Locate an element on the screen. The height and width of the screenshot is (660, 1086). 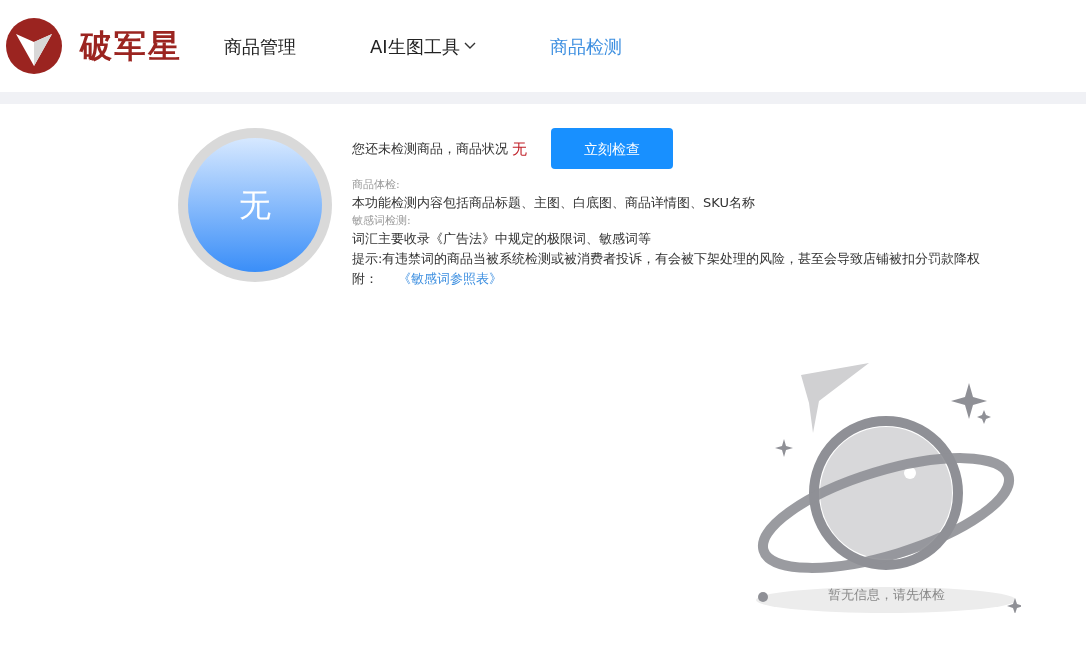
status-prompt: 您还未检测商品，商品状况 is located at coordinates (430, 148).